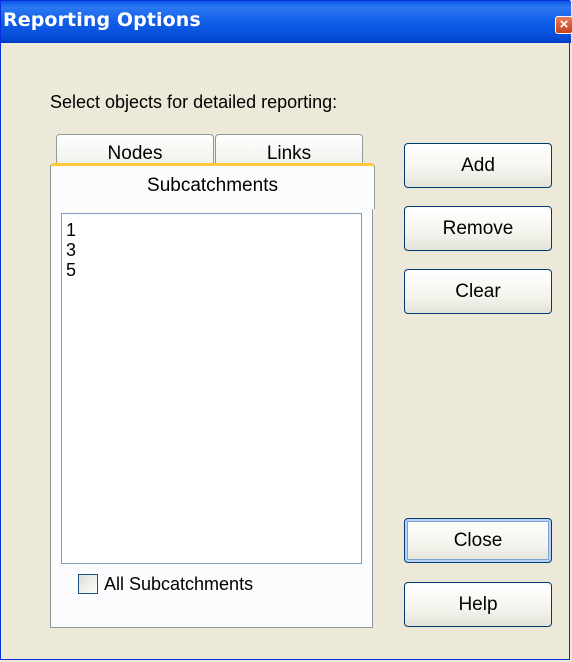 The height and width of the screenshot is (662, 572). Describe the element at coordinates (102, 20) in the screenshot. I see `window-title: Reporting Options` at that location.